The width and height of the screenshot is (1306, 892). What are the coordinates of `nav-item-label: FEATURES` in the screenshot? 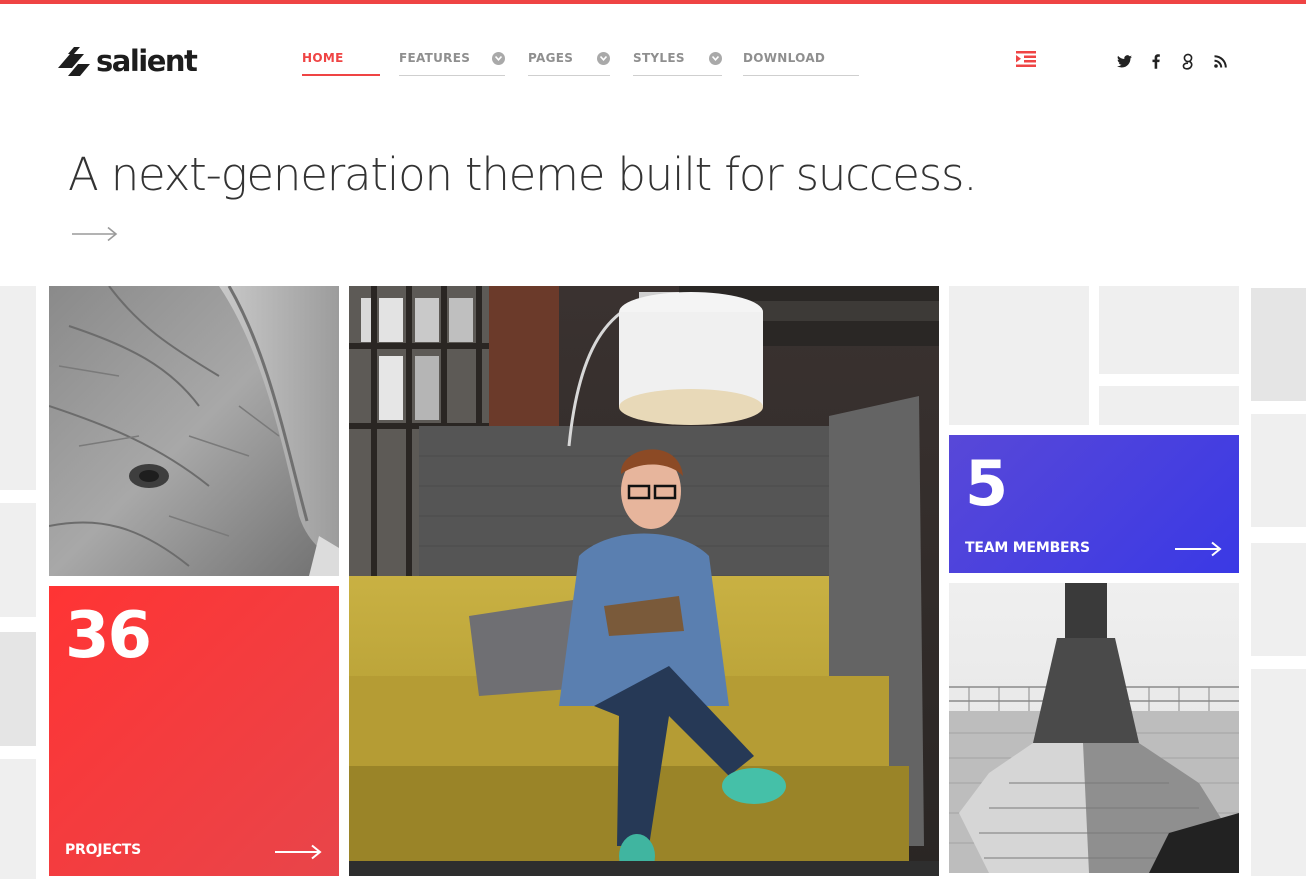 It's located at (435, 58).